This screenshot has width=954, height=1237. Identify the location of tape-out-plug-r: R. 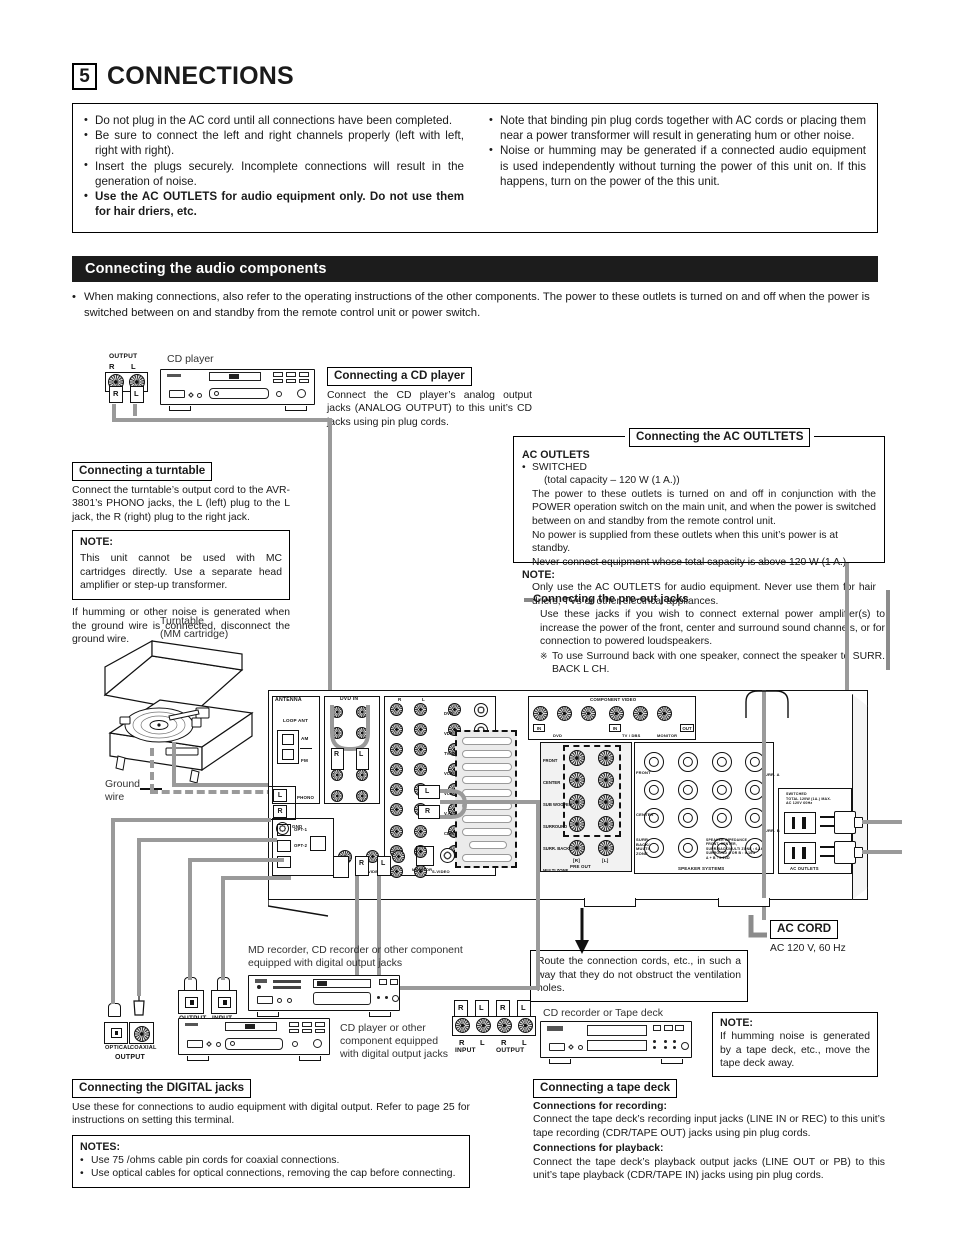
(362, 866).